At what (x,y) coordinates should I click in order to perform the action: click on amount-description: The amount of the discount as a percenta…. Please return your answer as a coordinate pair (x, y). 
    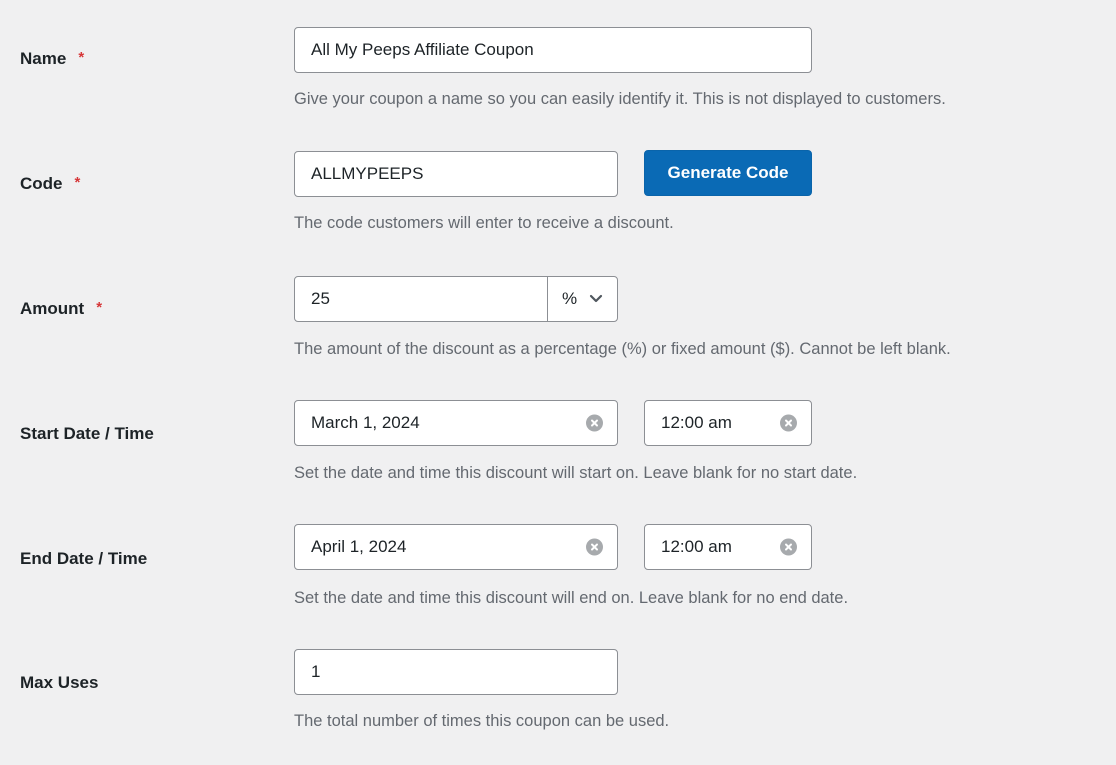
    Looking at the image, I should click on (622, 349).